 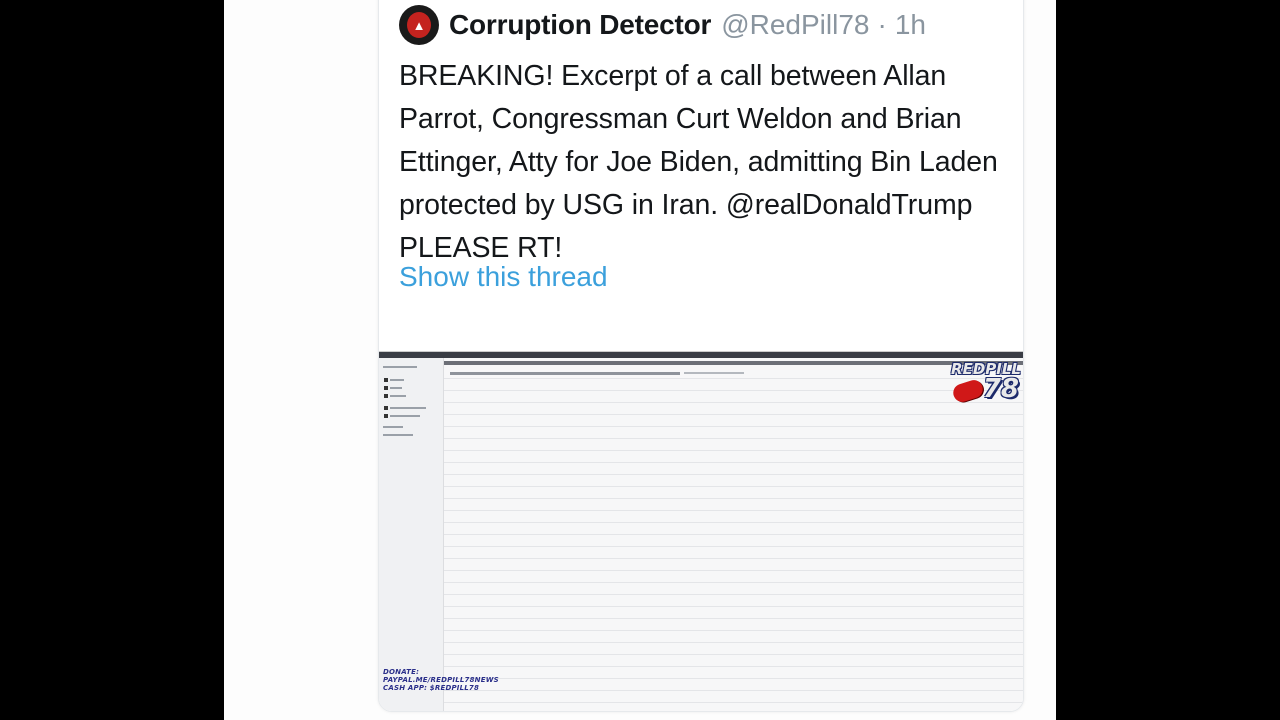 I want to click on redpill-watermark-logo: REDPILL 78, so click(x=985, y=383).